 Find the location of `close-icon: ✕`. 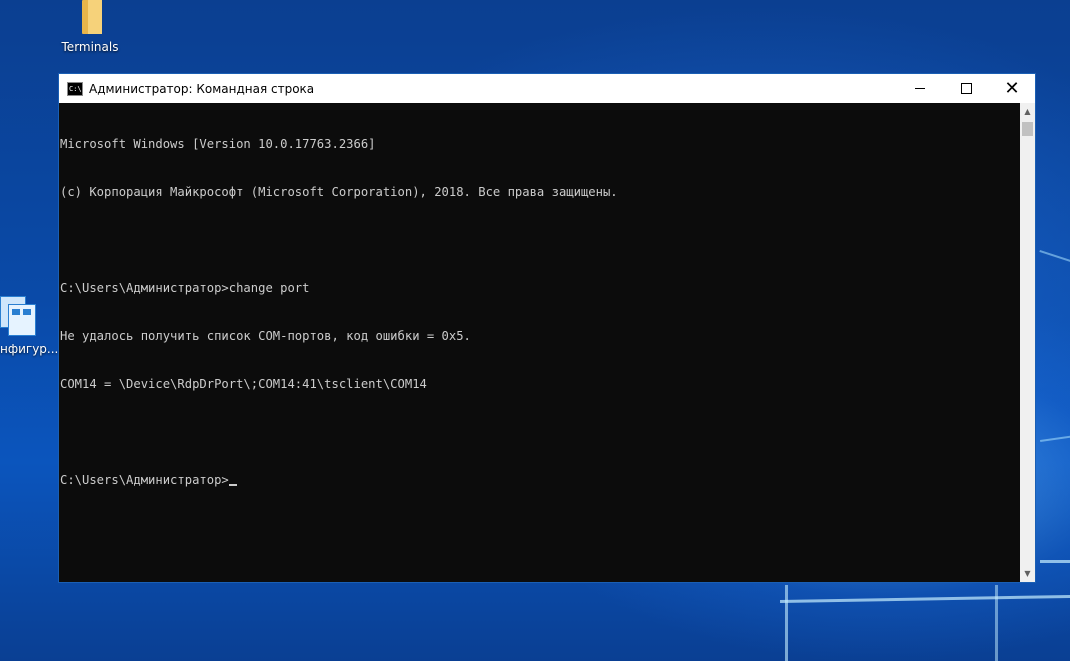

close-icon: ✕ is located at coordinates (1012, 88).